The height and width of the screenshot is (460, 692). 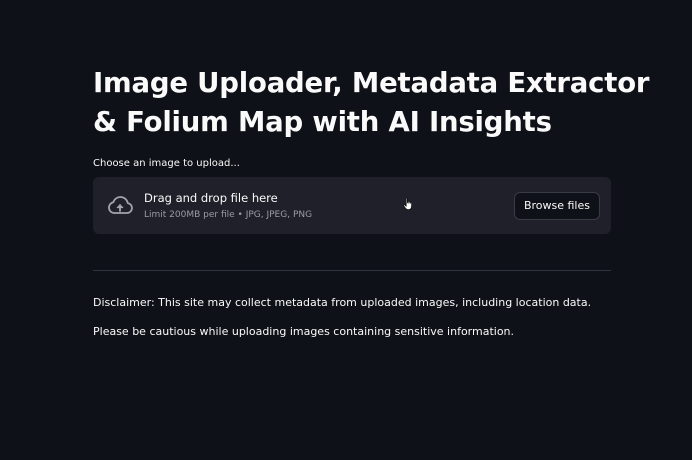 I want to click on section-divider, so click(x=352, y=270).